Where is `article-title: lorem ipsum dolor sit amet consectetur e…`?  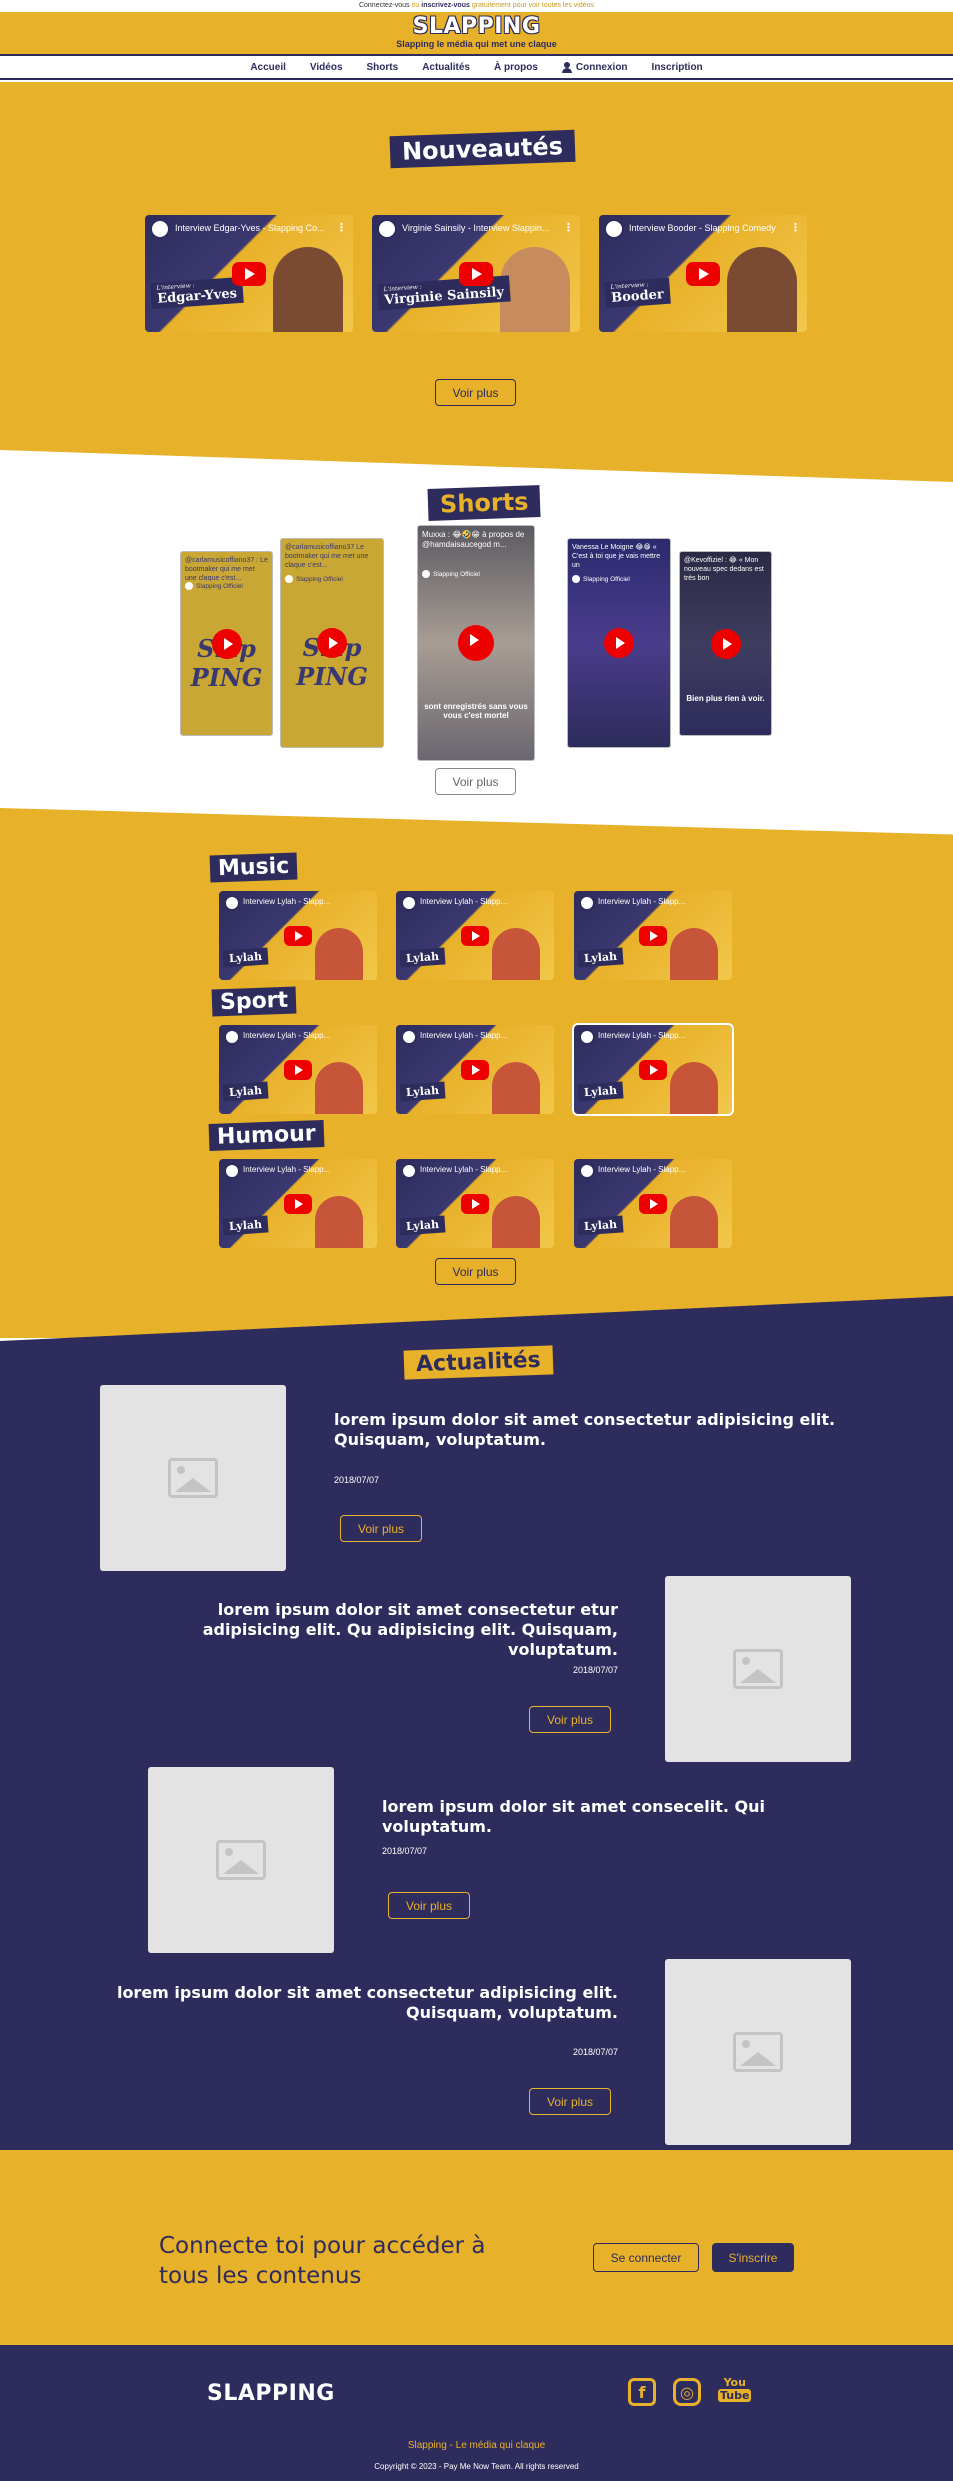
article-title: lorem ipsum dolor sit amet consectetur e… is located at coordinates (369, 1630).